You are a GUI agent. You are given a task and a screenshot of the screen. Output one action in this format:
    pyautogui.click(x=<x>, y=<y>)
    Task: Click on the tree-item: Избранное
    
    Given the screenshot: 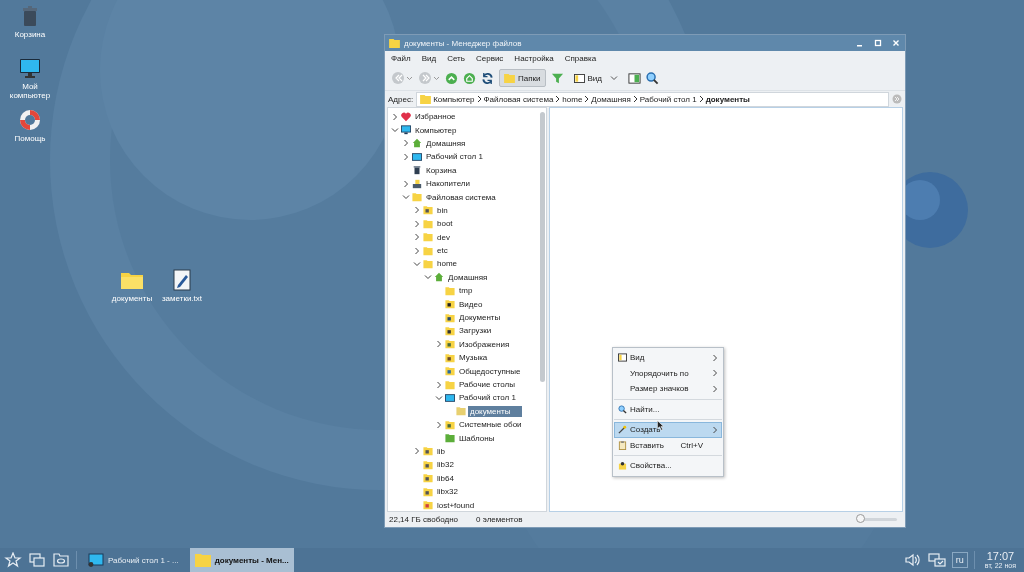 What is the action you would take?
    pyautogui.click(x=435, y=117)
    